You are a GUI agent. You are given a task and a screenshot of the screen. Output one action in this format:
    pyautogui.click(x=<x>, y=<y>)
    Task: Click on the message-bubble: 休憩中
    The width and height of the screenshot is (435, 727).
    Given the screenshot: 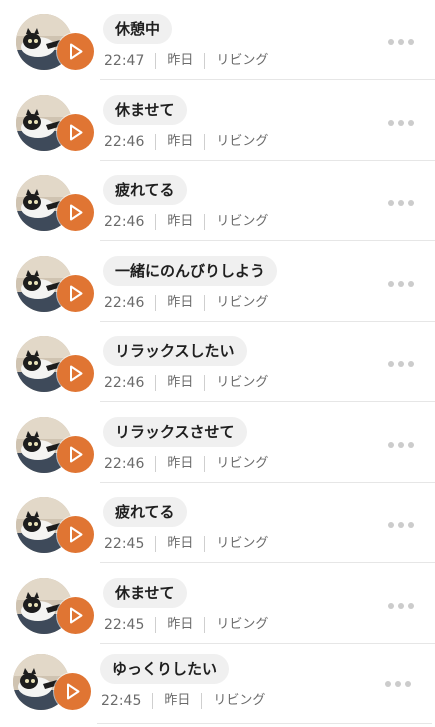 What is the action you would take?
    pyautogui.click(x=138, y=29)
    